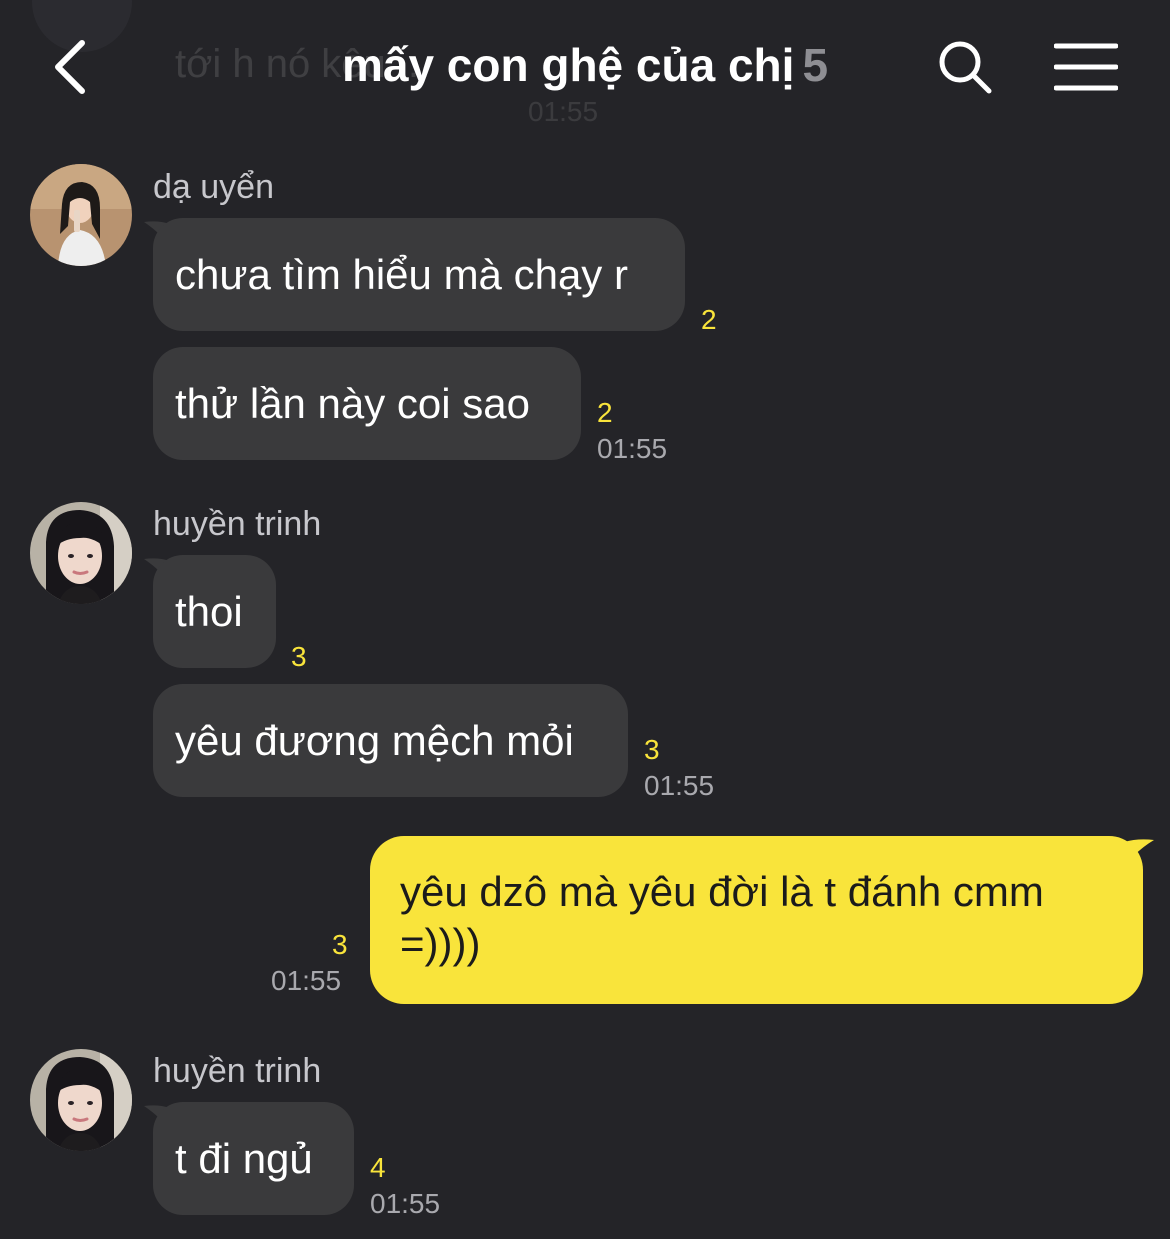  What do you see at coordinates (378, 1167) in the screenshot?
I see `unread-count: 4` at bounding box center [378, 1167].